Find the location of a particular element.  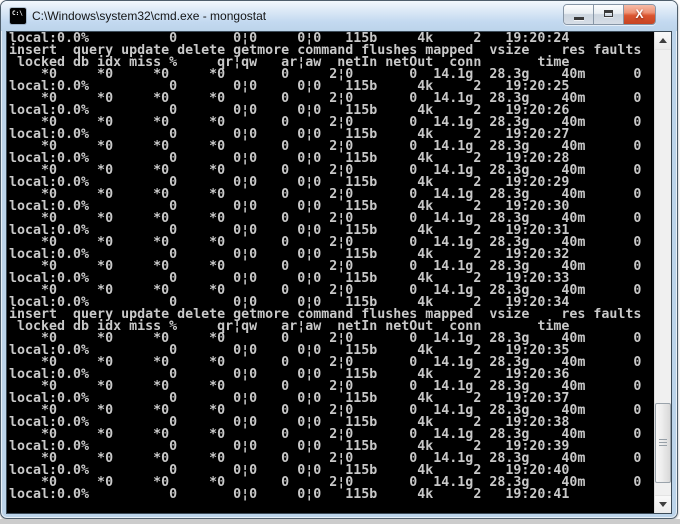

grip-icon is located at coordinates (663, 442).